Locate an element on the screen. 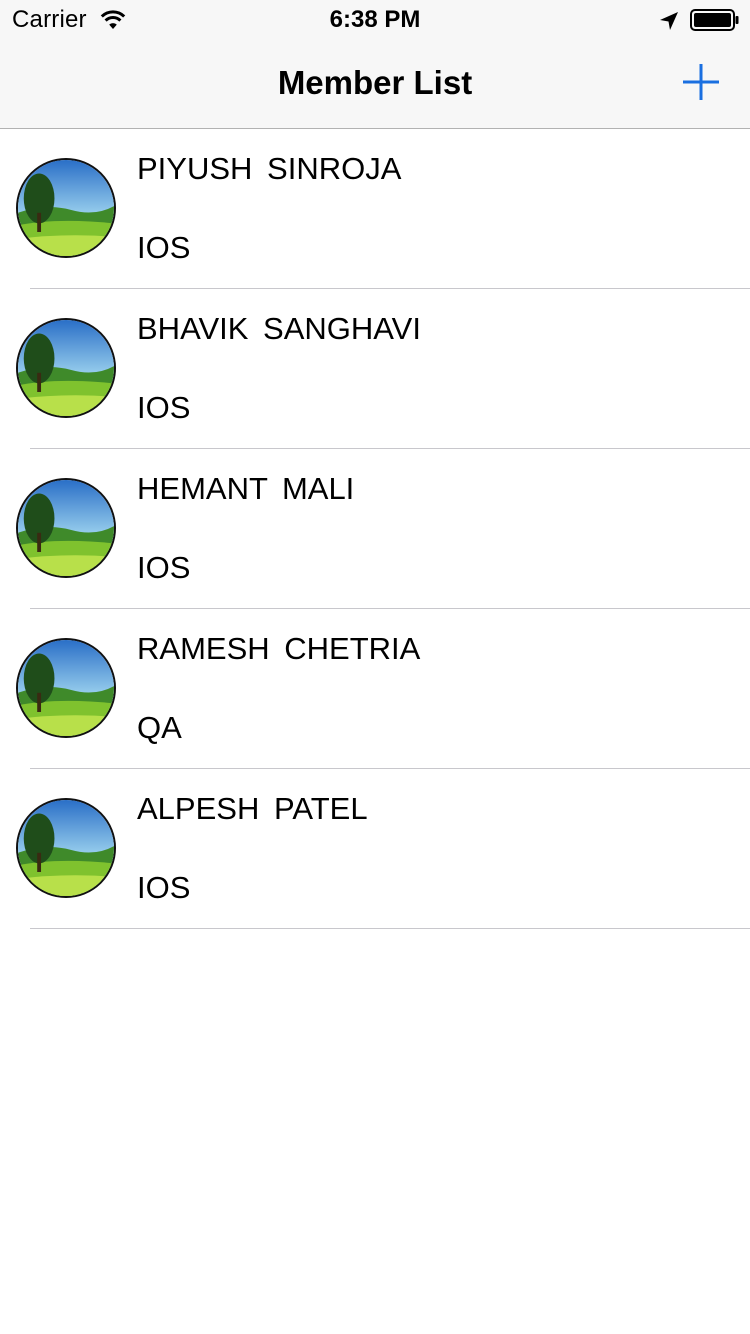 Image resolution: width=750 pixels, height=1334 pixels. member-name: RAMESH CHETRIA is located at coordinates (279, 648).